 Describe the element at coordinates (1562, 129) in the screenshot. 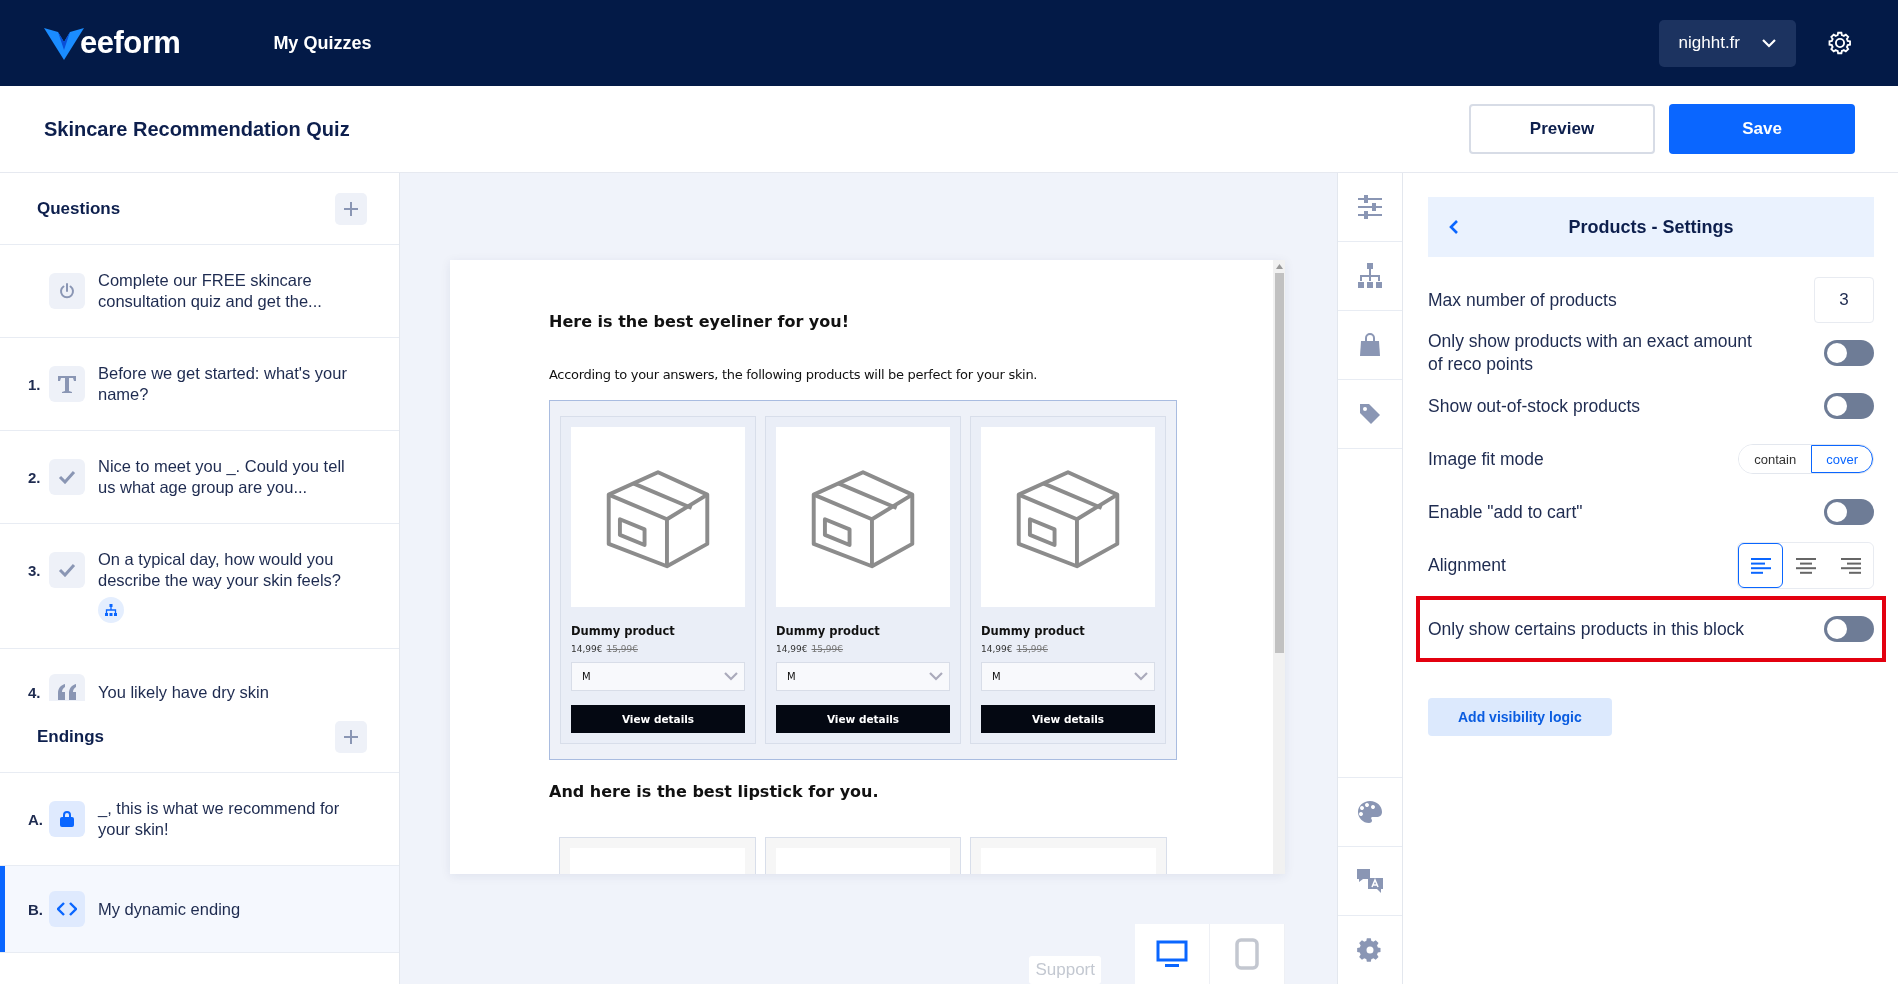

I see `preview-button: Preview` at that location.